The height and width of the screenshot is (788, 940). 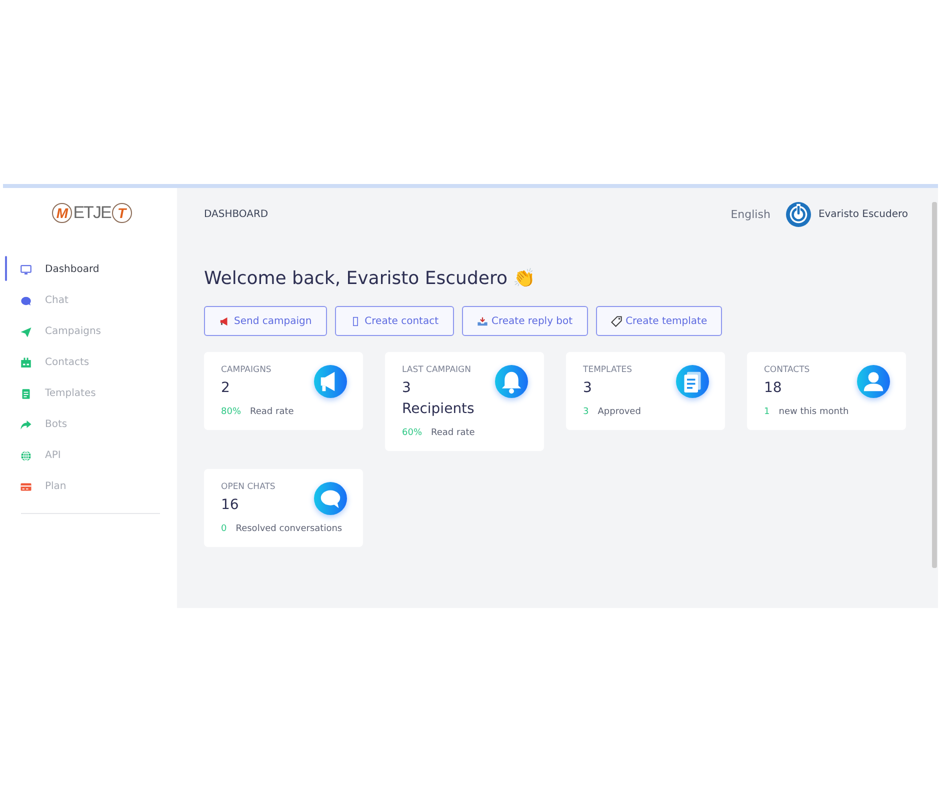 I want to click on card-title: TEMPLATES, so click(x=607, y=370).